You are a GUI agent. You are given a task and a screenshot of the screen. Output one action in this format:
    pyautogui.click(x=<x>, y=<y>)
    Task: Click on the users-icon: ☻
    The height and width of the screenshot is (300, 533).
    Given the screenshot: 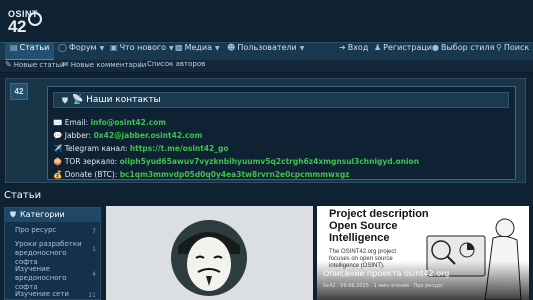 What is the action you would take?
    pyautogui.click(x=231, y=47)
    